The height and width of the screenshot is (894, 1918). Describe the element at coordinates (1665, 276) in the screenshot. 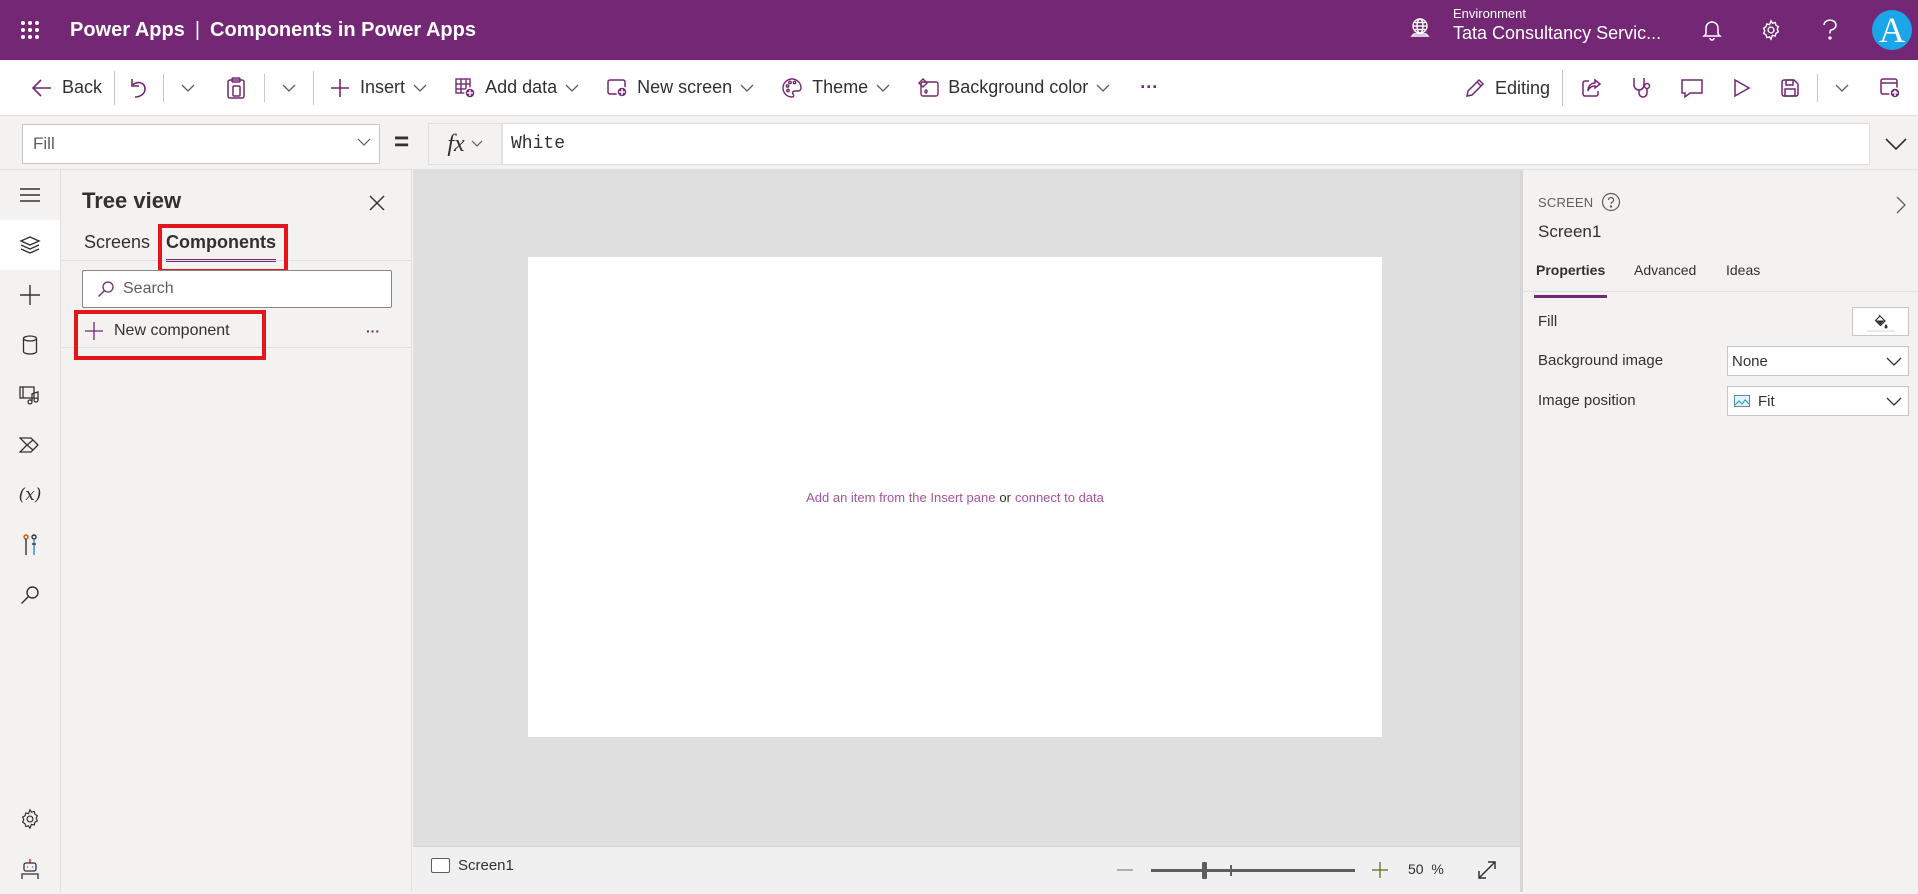

I see `tab-advanced: Advanced` at that location.